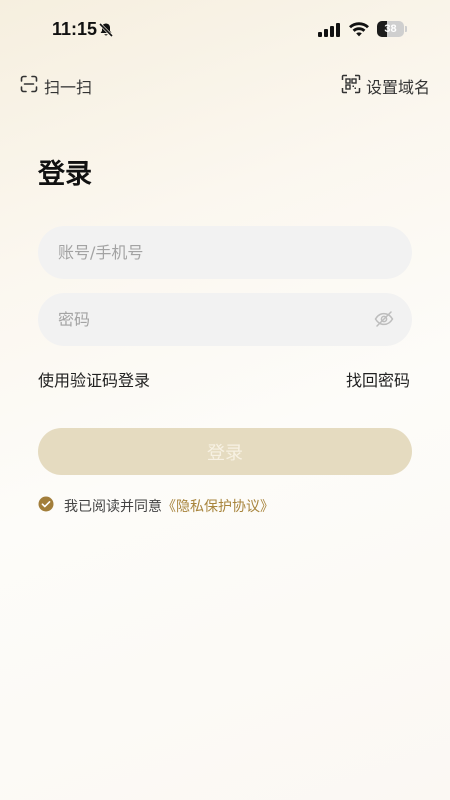 This screenshot has width=450, height=800. I want to click on account-field, so click(225, 252).